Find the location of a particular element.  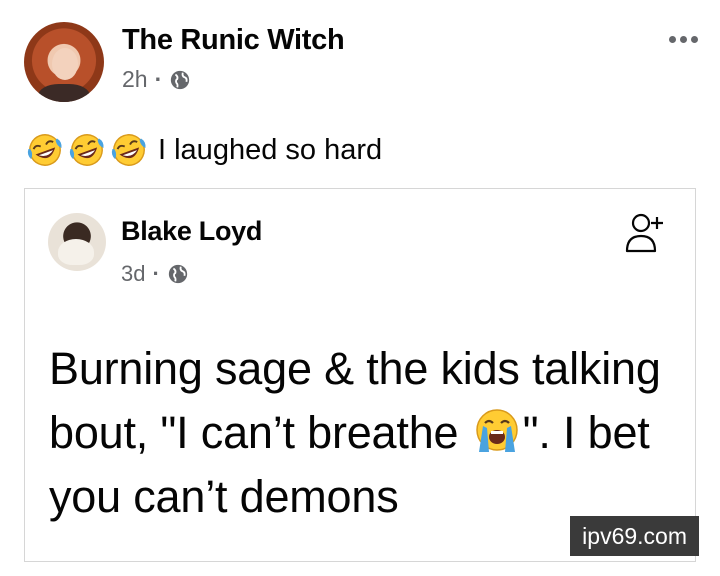

post-meta: 2h · is located at coordinates (156, 79).